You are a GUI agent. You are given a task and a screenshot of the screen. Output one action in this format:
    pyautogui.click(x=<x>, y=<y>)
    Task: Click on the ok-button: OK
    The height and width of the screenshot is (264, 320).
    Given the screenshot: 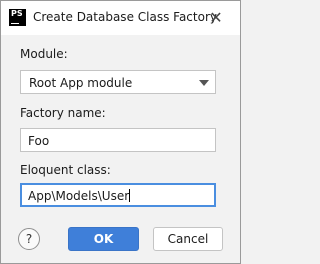 What is the action you would take?
    pyautogui.click(x=103, y=239)
    